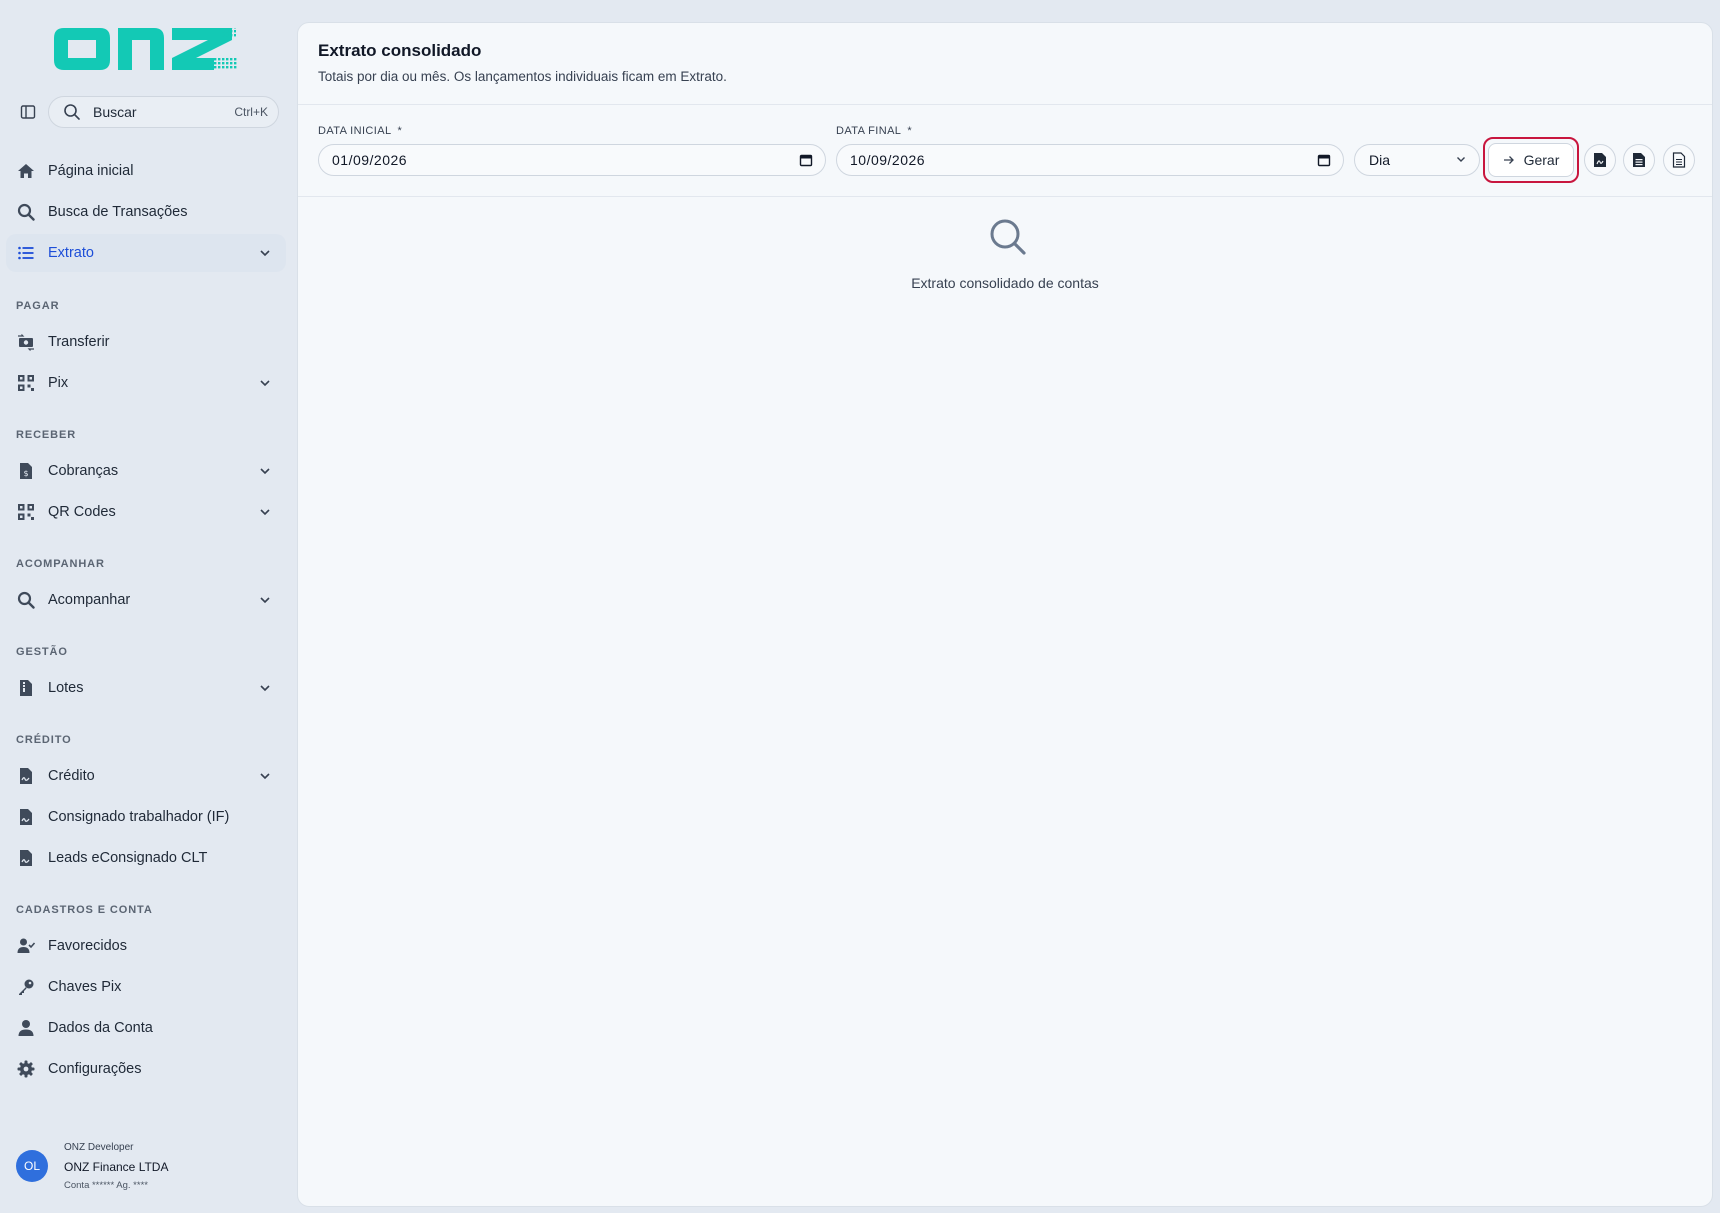 This screenshot has height=1213, width=1720. I want to click on section-label-track: ACOMPANHAR, so click(60, 564).